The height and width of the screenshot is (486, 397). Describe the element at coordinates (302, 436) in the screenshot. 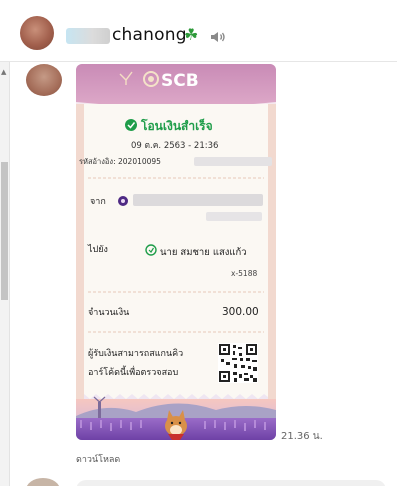

I see `message-time: 21.36 น.` at that location.